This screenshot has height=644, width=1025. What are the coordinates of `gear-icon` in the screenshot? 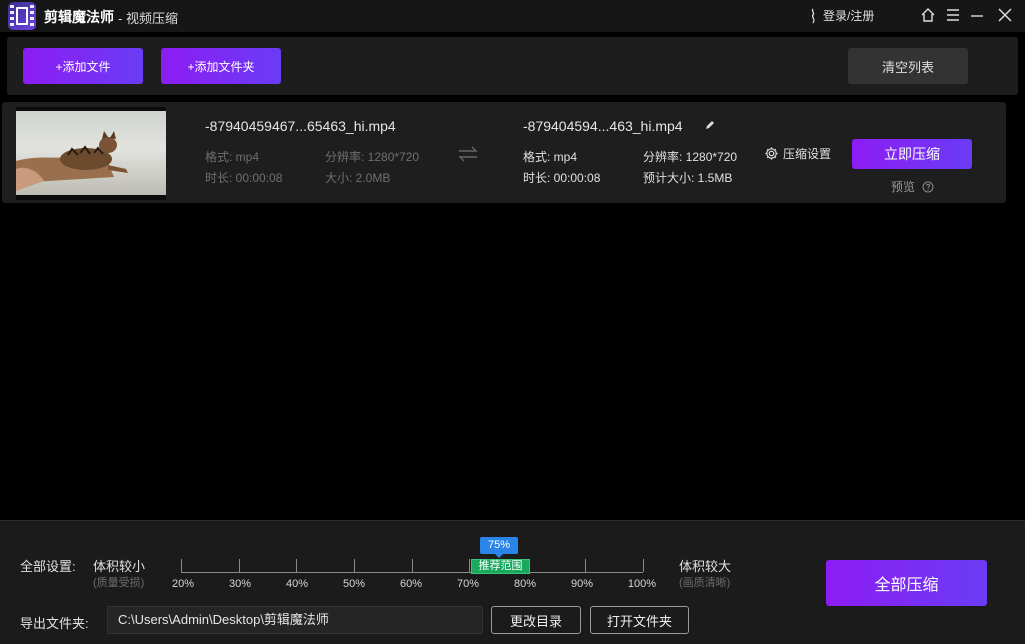 It's located at (771, 153).